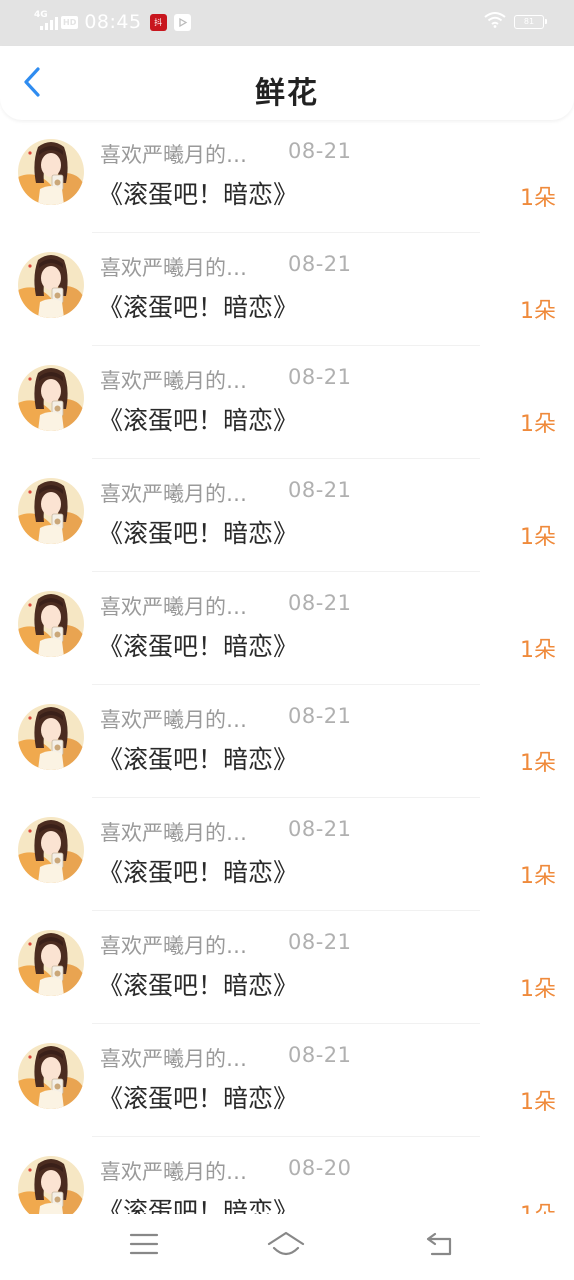 The image size is (574, 1280). I want to click on page-title: 鲜花, so click(287, 93).